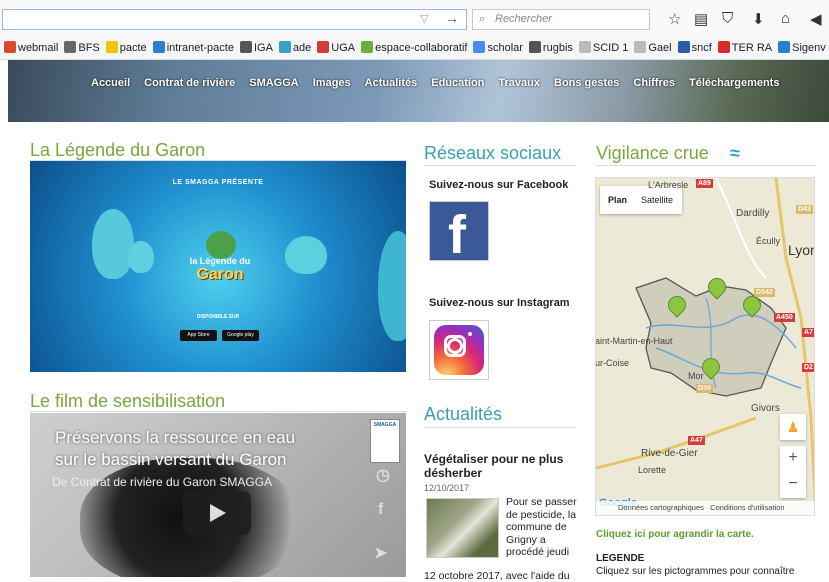 The height and width of the screenshot is (582, 829). What do you see at coordinates (744, 48) in the screenshot?
I see `bookmark-item: TER RA` at bounding box center [744, 48].